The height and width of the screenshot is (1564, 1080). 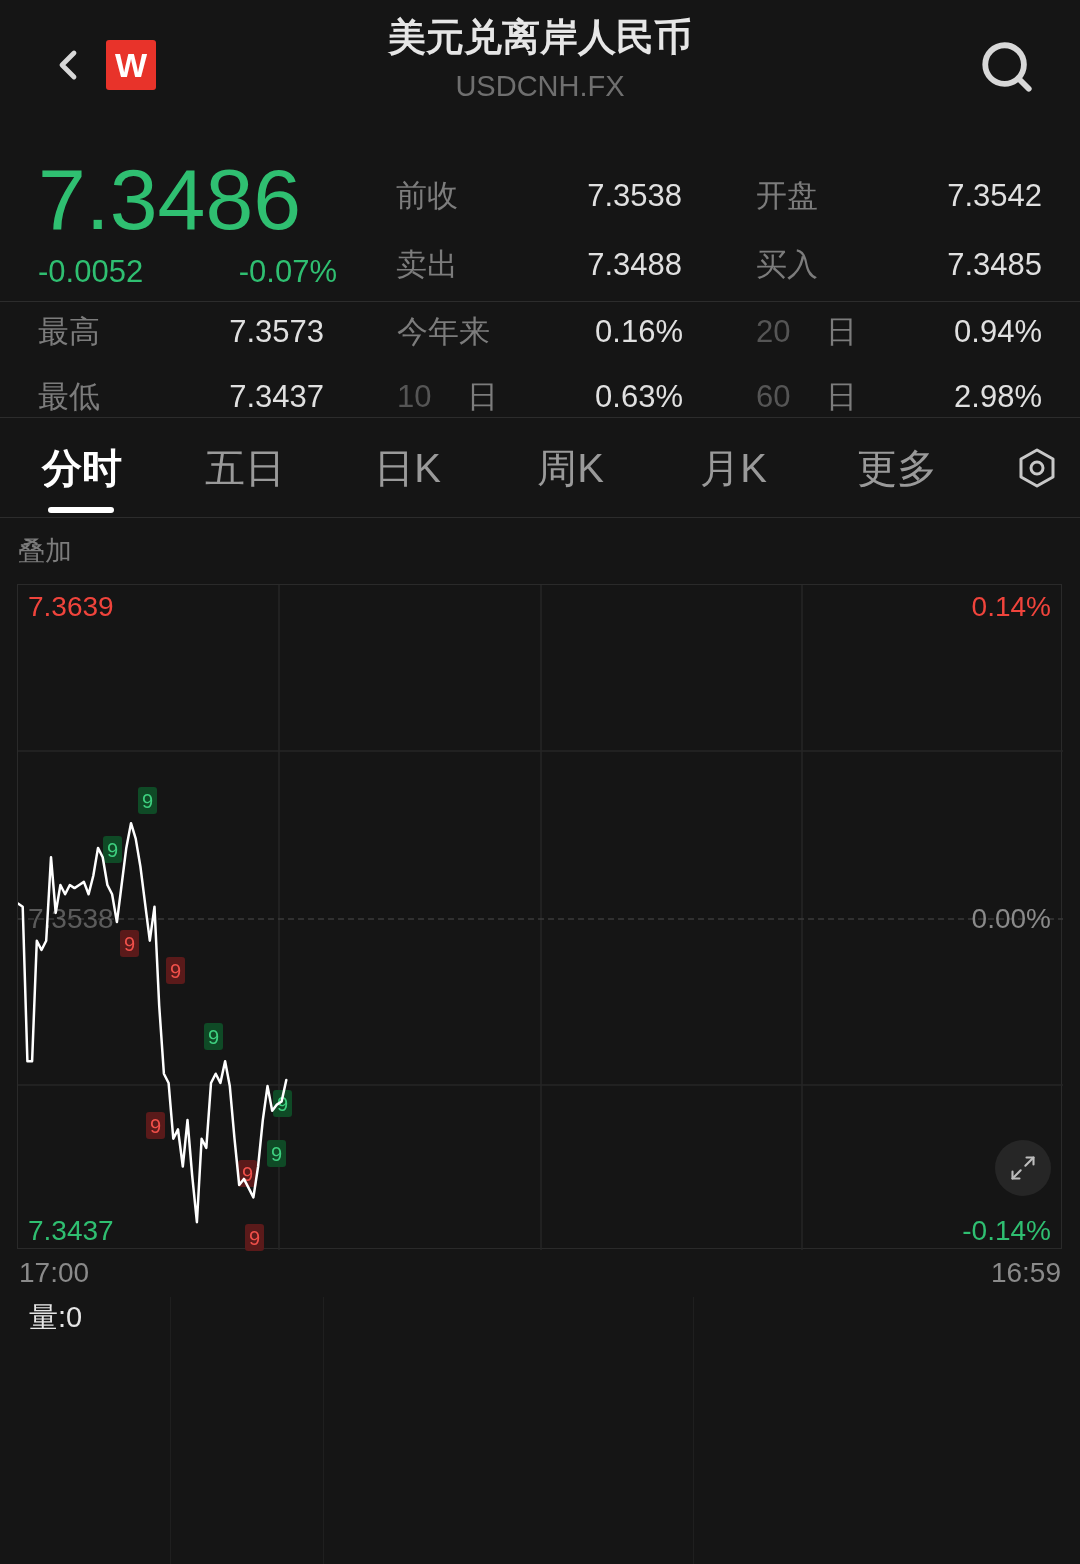 I want to click on current-price: 7.3486, so click(x=170, y=199).